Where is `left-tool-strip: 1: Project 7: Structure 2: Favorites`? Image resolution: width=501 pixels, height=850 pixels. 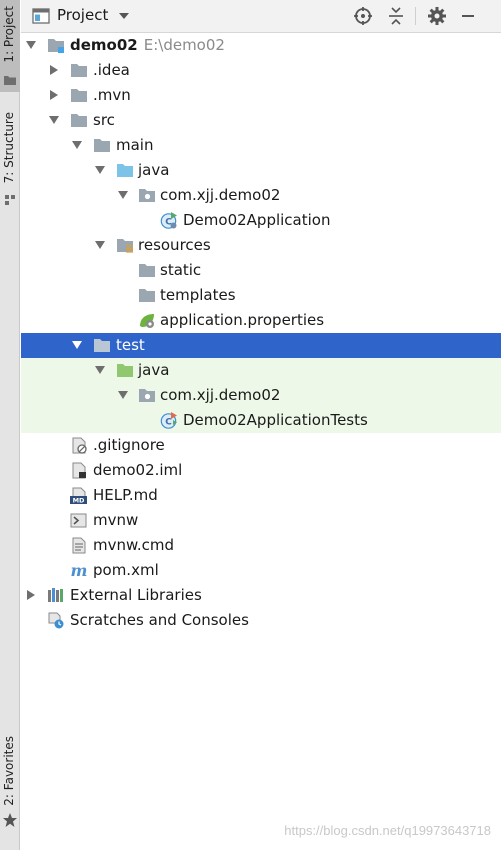
left-tool-strip: 1: Project 7: Structure 2: Favorites is located at coordinates (10, 425).